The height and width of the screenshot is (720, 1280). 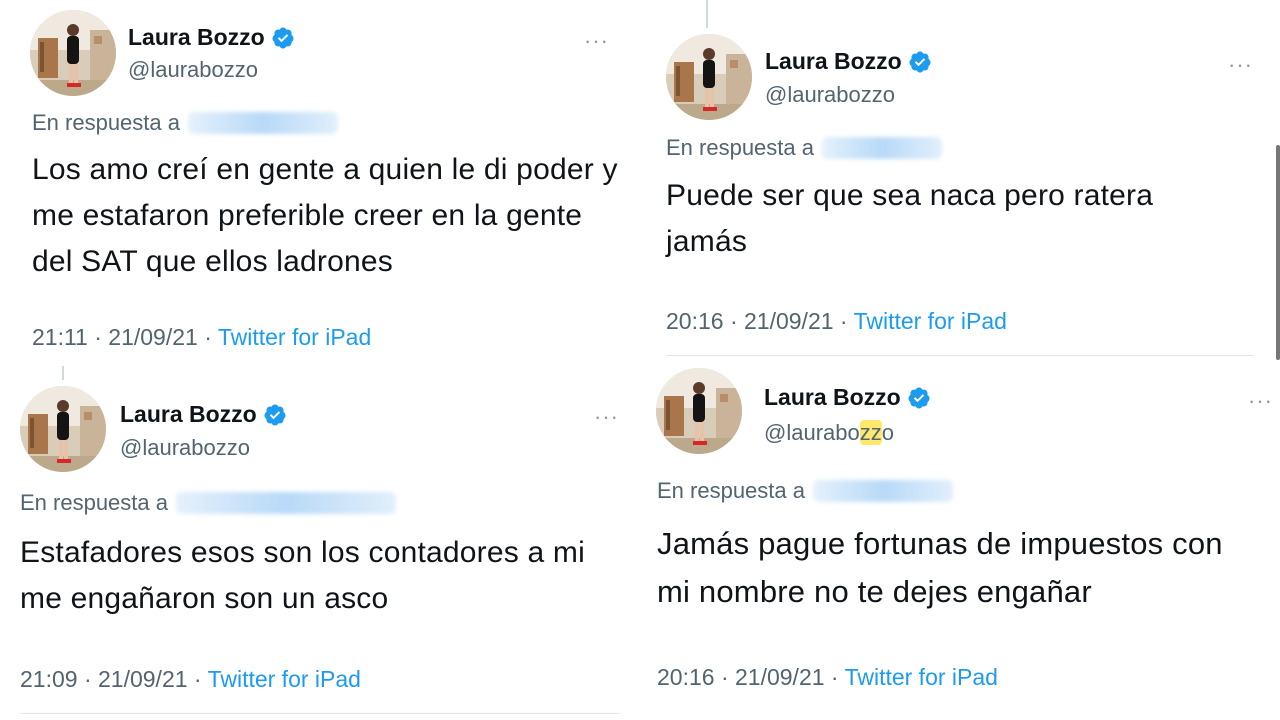 I want to click on tweet-timestamp: 21:09 · 21/09/21 ·, so click(x=111, y=679).